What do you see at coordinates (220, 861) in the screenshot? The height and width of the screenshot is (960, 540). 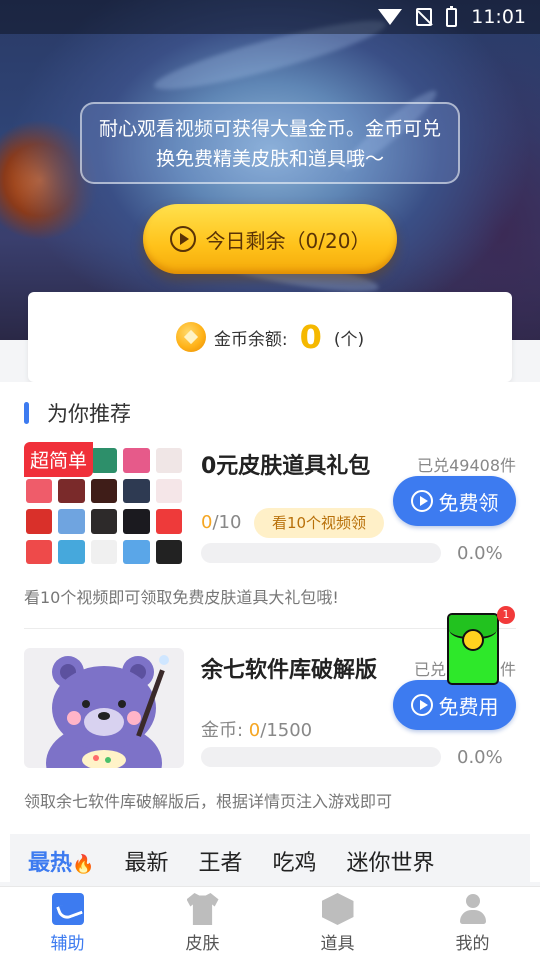 I see `tab-wangzhe: 王者` at bounding box center [220, 861].